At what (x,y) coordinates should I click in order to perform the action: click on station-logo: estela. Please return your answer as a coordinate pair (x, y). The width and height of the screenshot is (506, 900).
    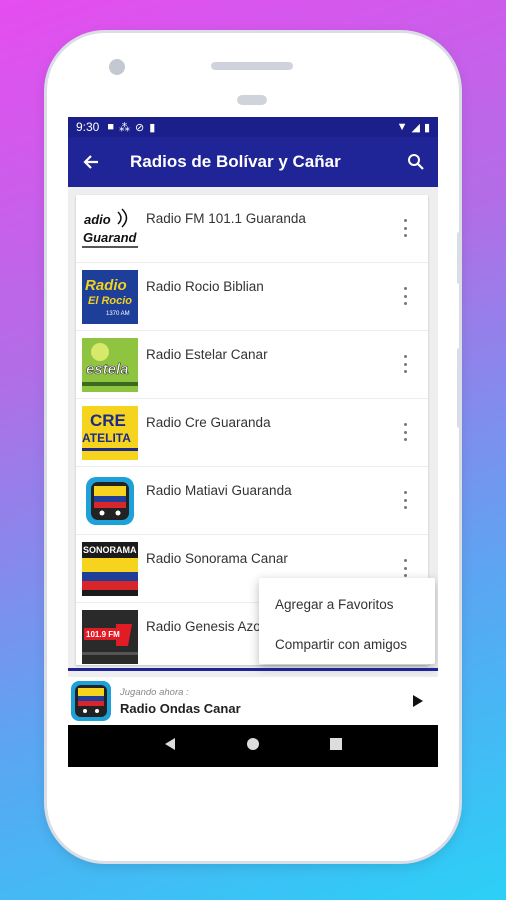
    Looking at the image, I should click on (110, 365).